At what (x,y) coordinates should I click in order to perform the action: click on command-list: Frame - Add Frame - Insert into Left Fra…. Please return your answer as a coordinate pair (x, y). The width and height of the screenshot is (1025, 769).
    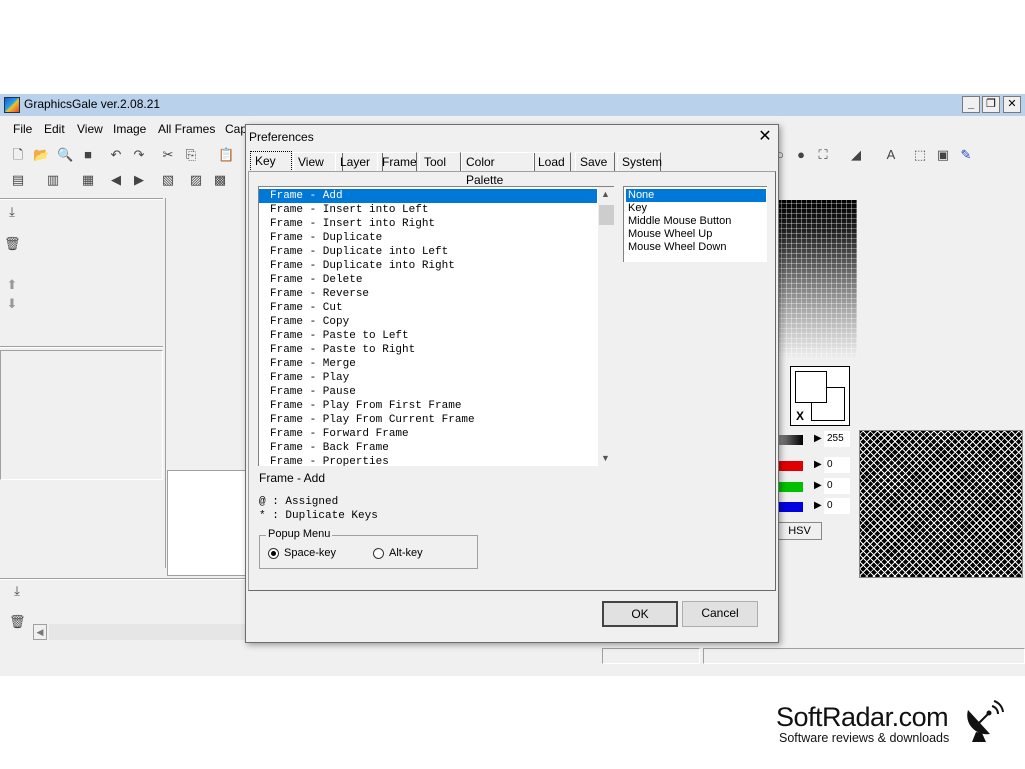
    Looking at the image, I should click on (436, 326).